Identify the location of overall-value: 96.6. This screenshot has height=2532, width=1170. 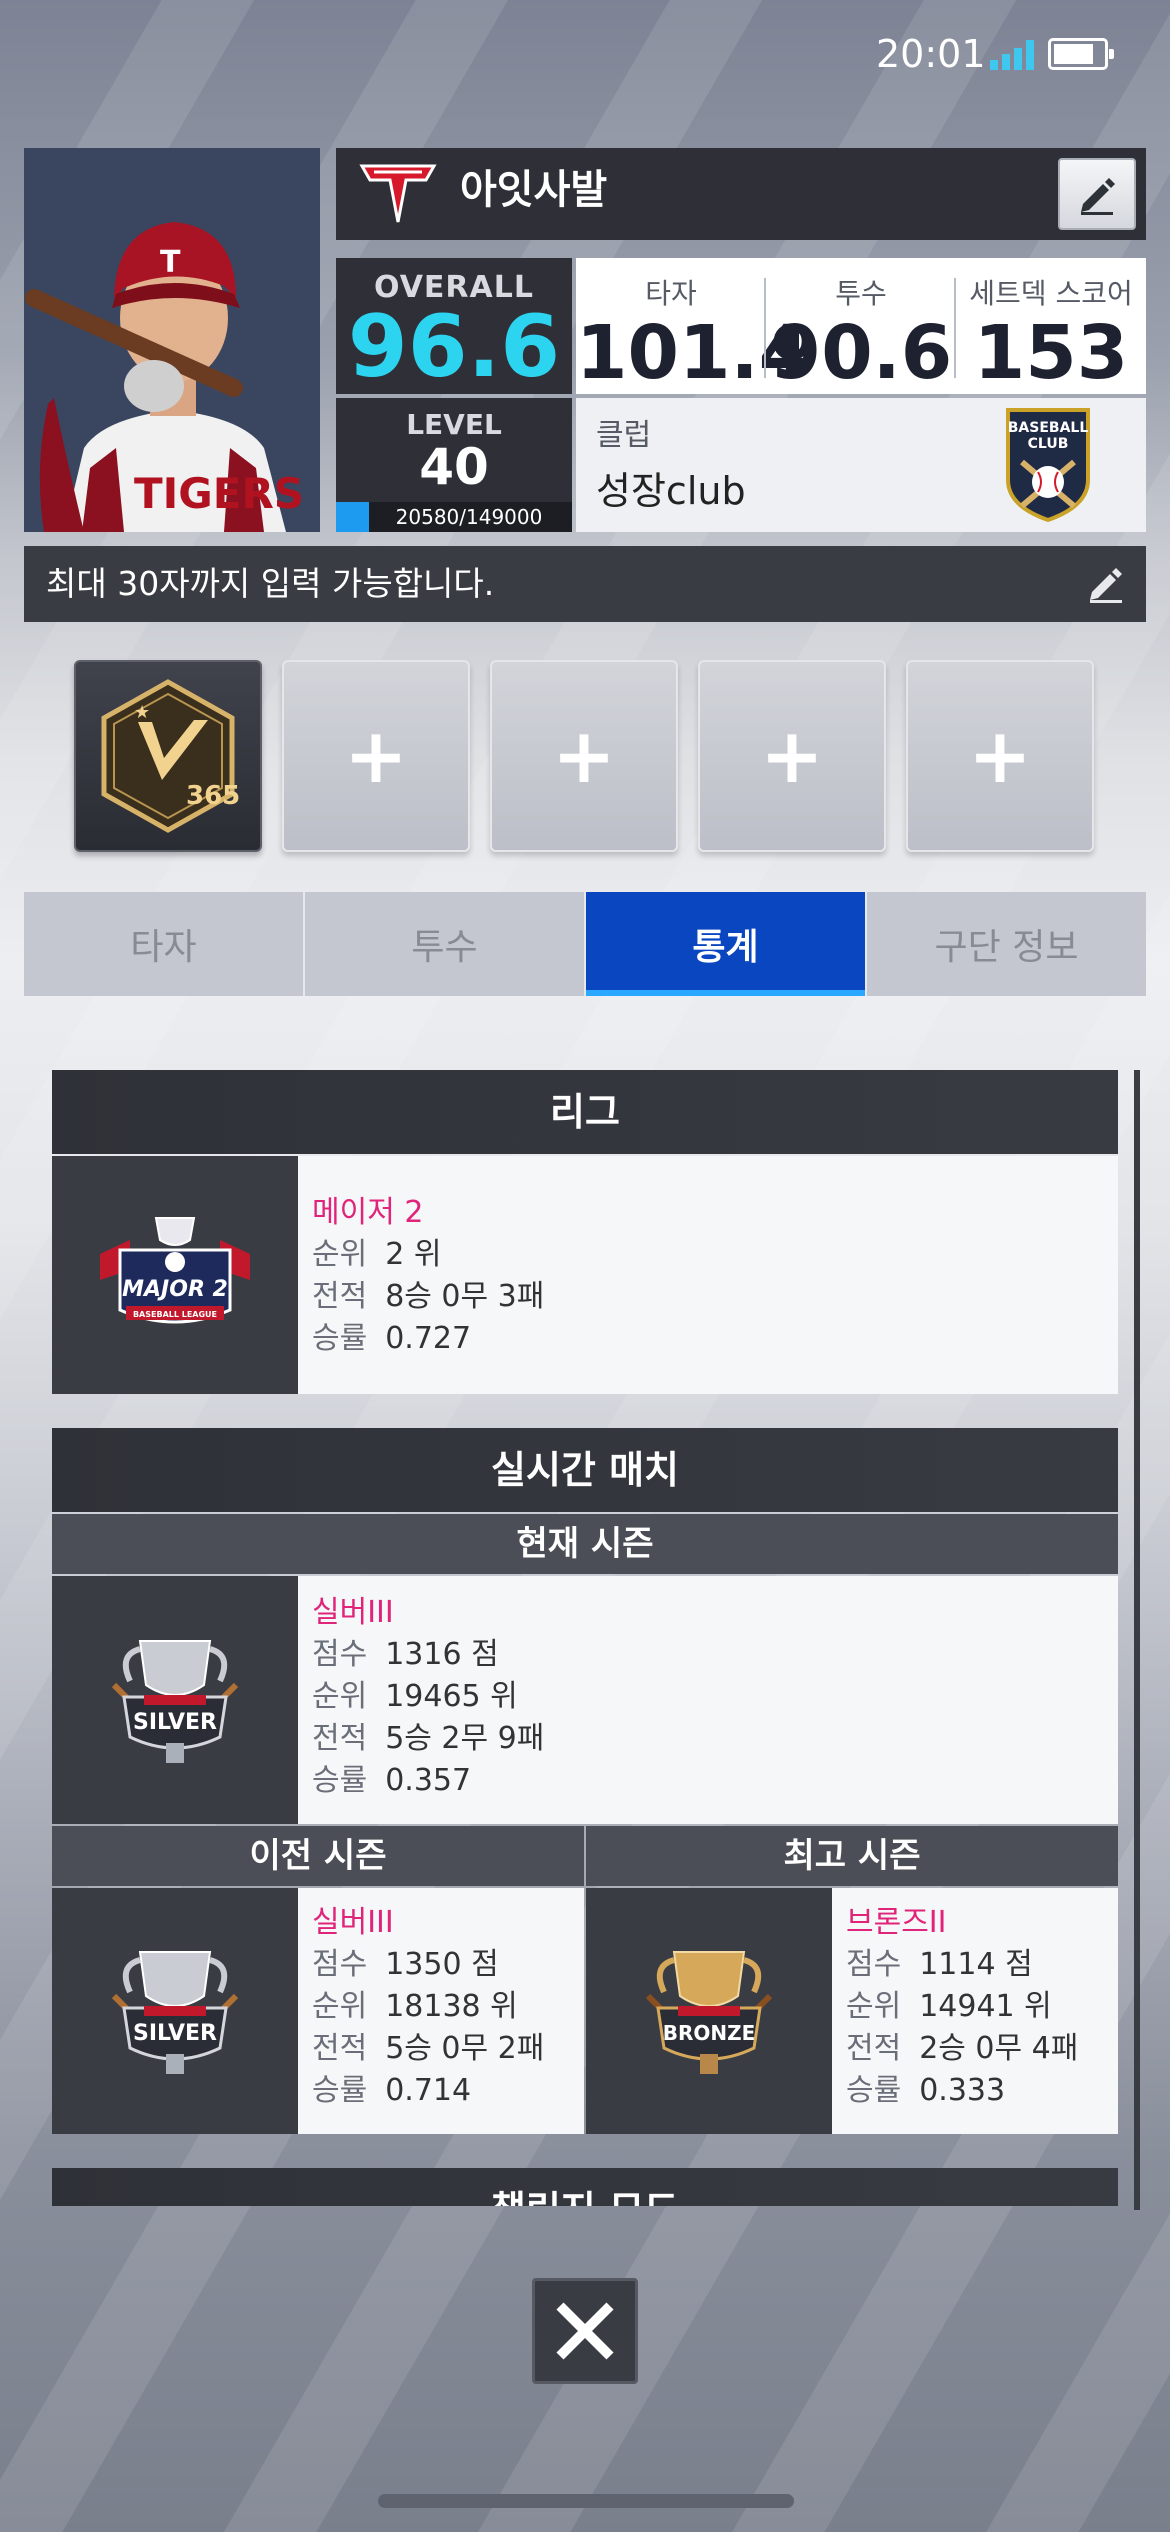
(454, 347).